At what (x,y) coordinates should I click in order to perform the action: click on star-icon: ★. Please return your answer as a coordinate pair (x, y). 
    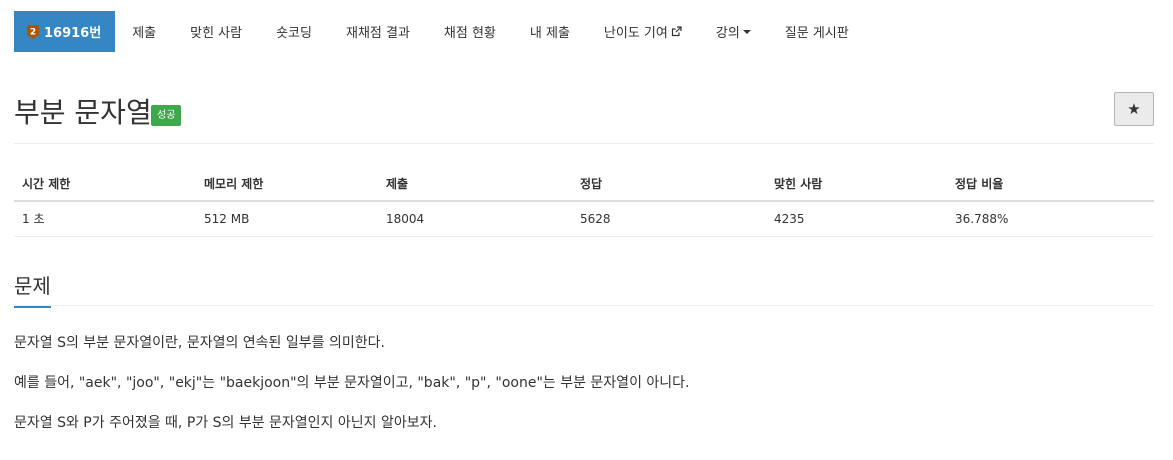
    Looking at the image, I should click on (1134, 109).